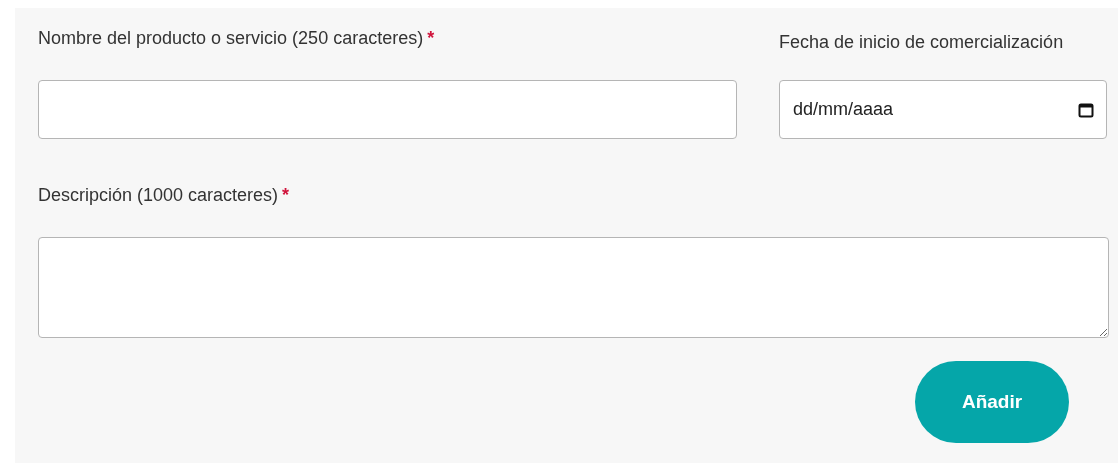 Image resolution: width=1118 pixels, height=463 pixels. What do you see at coordinates (1086, 109) in the screenshot?
I see `calendar-icon` at bounding box center [1086, 109].